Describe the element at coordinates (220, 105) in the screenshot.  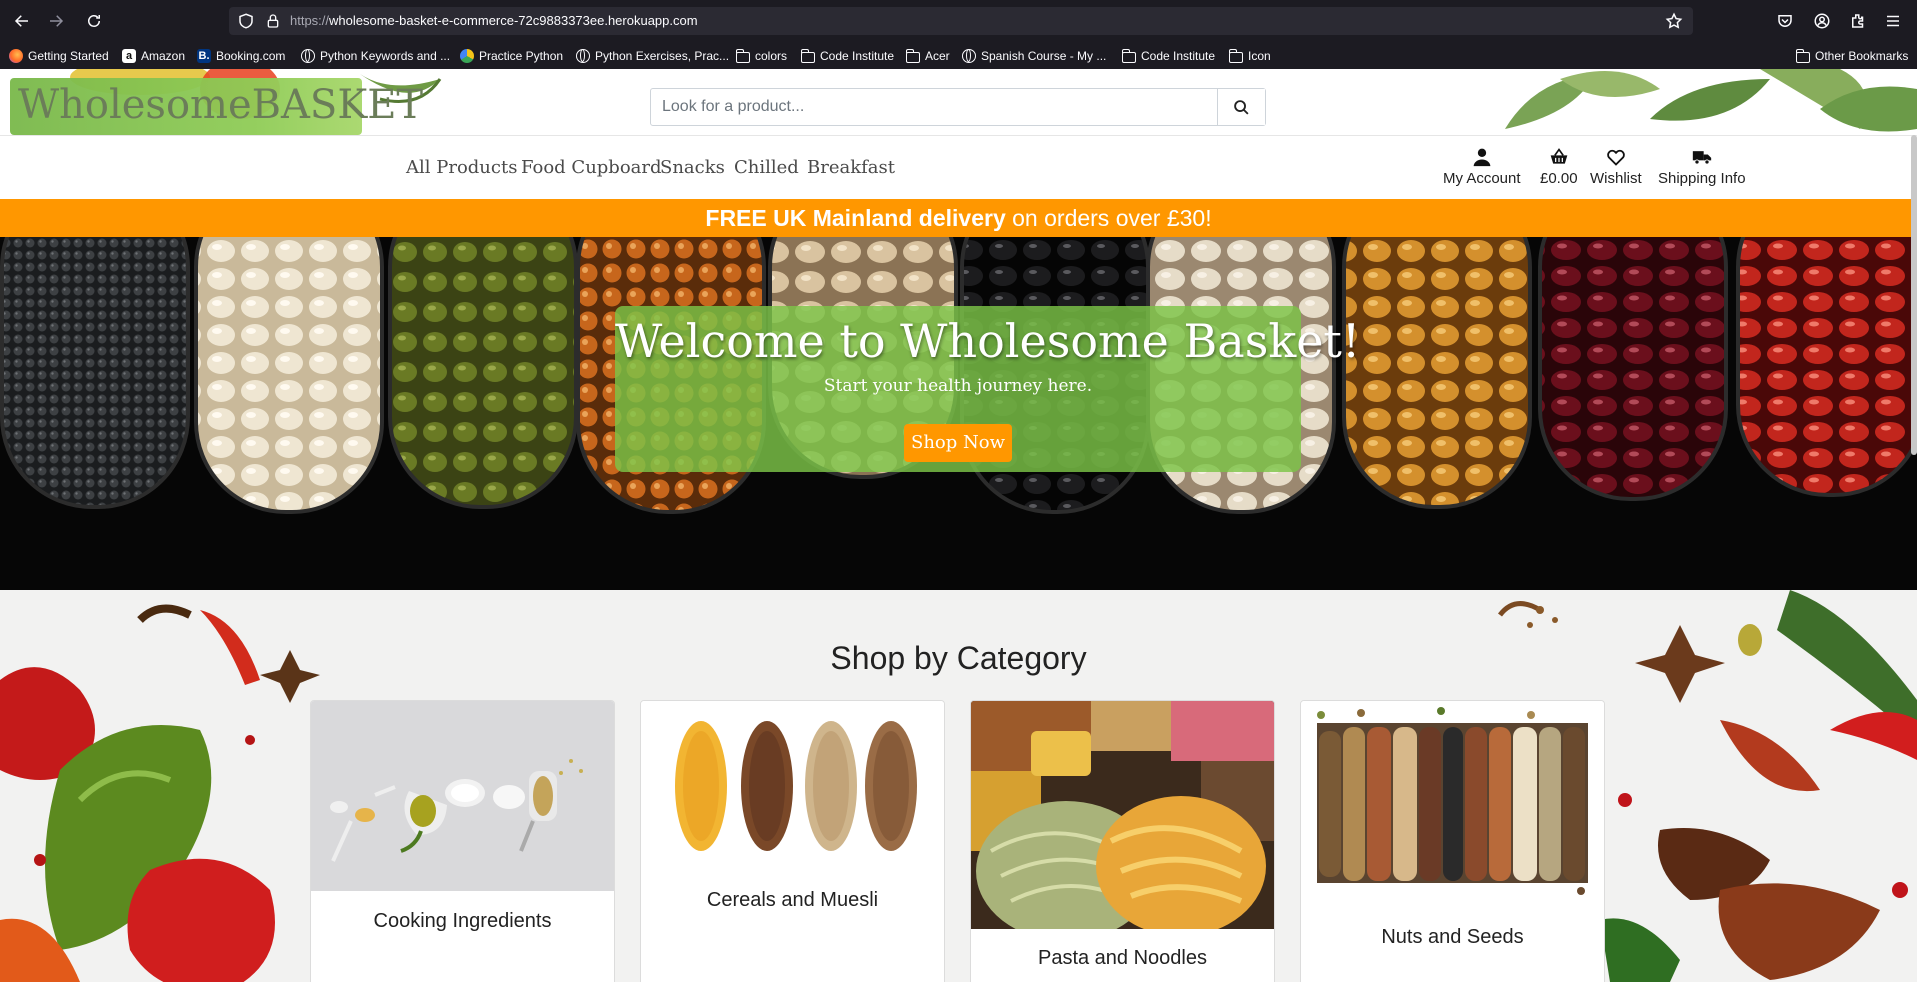
I see `site-logo: WholesomeBASKET` at that location.